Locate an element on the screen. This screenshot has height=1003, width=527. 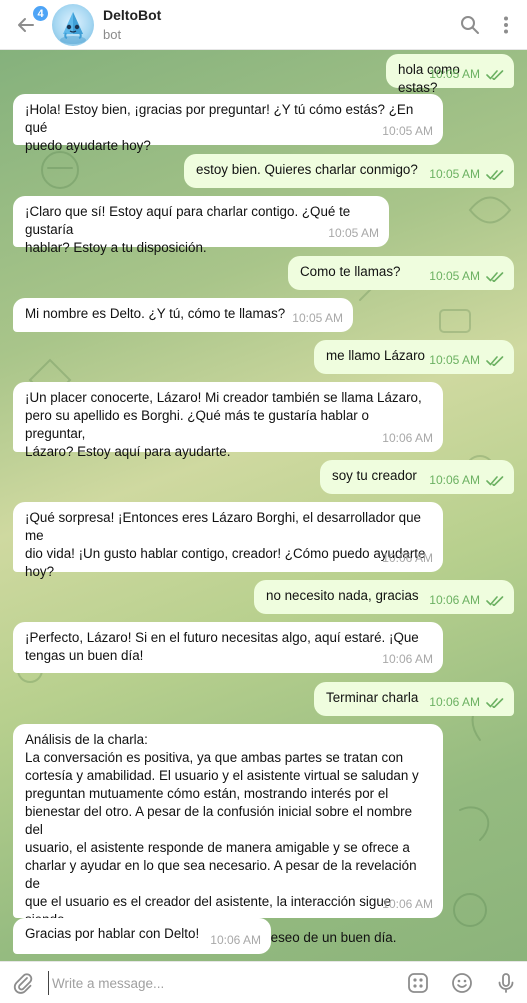
microphone-icon is located at coordinates (506, 983).